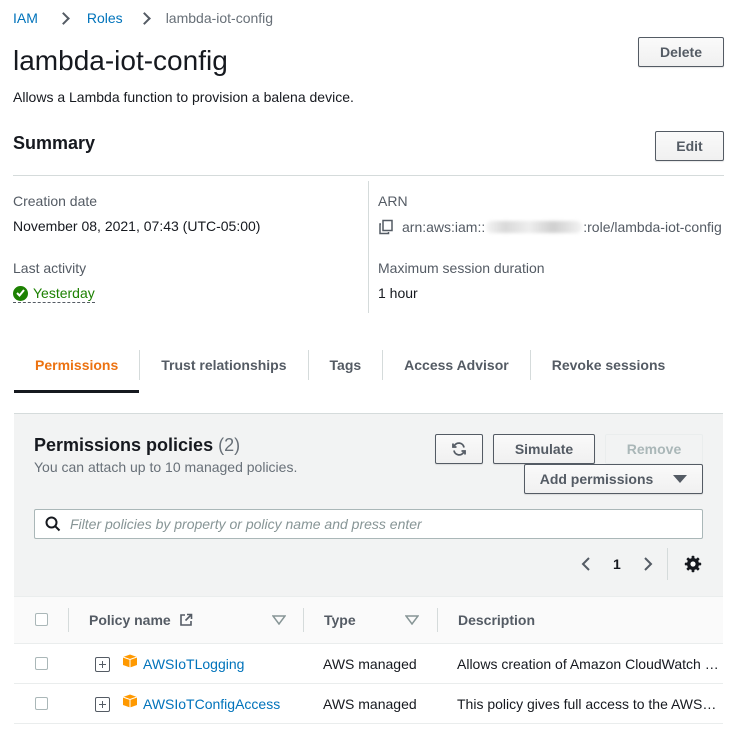 This screenshot has width=745, height=744. I want to click on pagination: 1, so click(617, 564).